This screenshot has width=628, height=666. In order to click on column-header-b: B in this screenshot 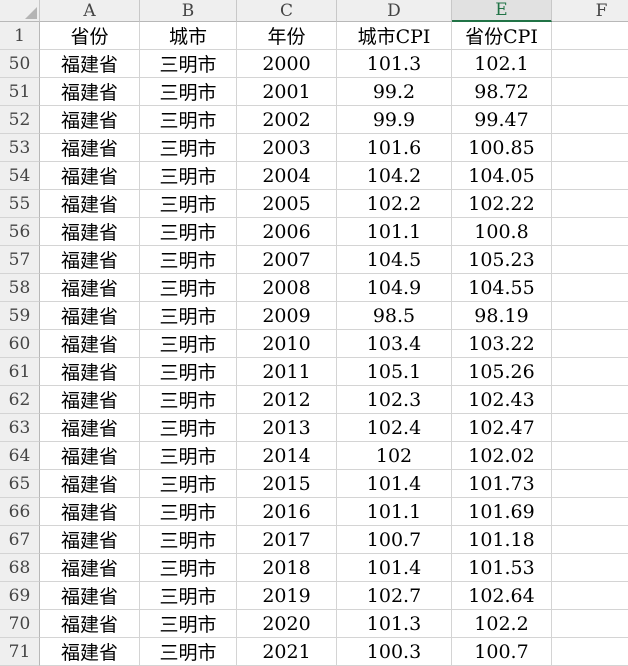, I will do `click(188, 11)`.